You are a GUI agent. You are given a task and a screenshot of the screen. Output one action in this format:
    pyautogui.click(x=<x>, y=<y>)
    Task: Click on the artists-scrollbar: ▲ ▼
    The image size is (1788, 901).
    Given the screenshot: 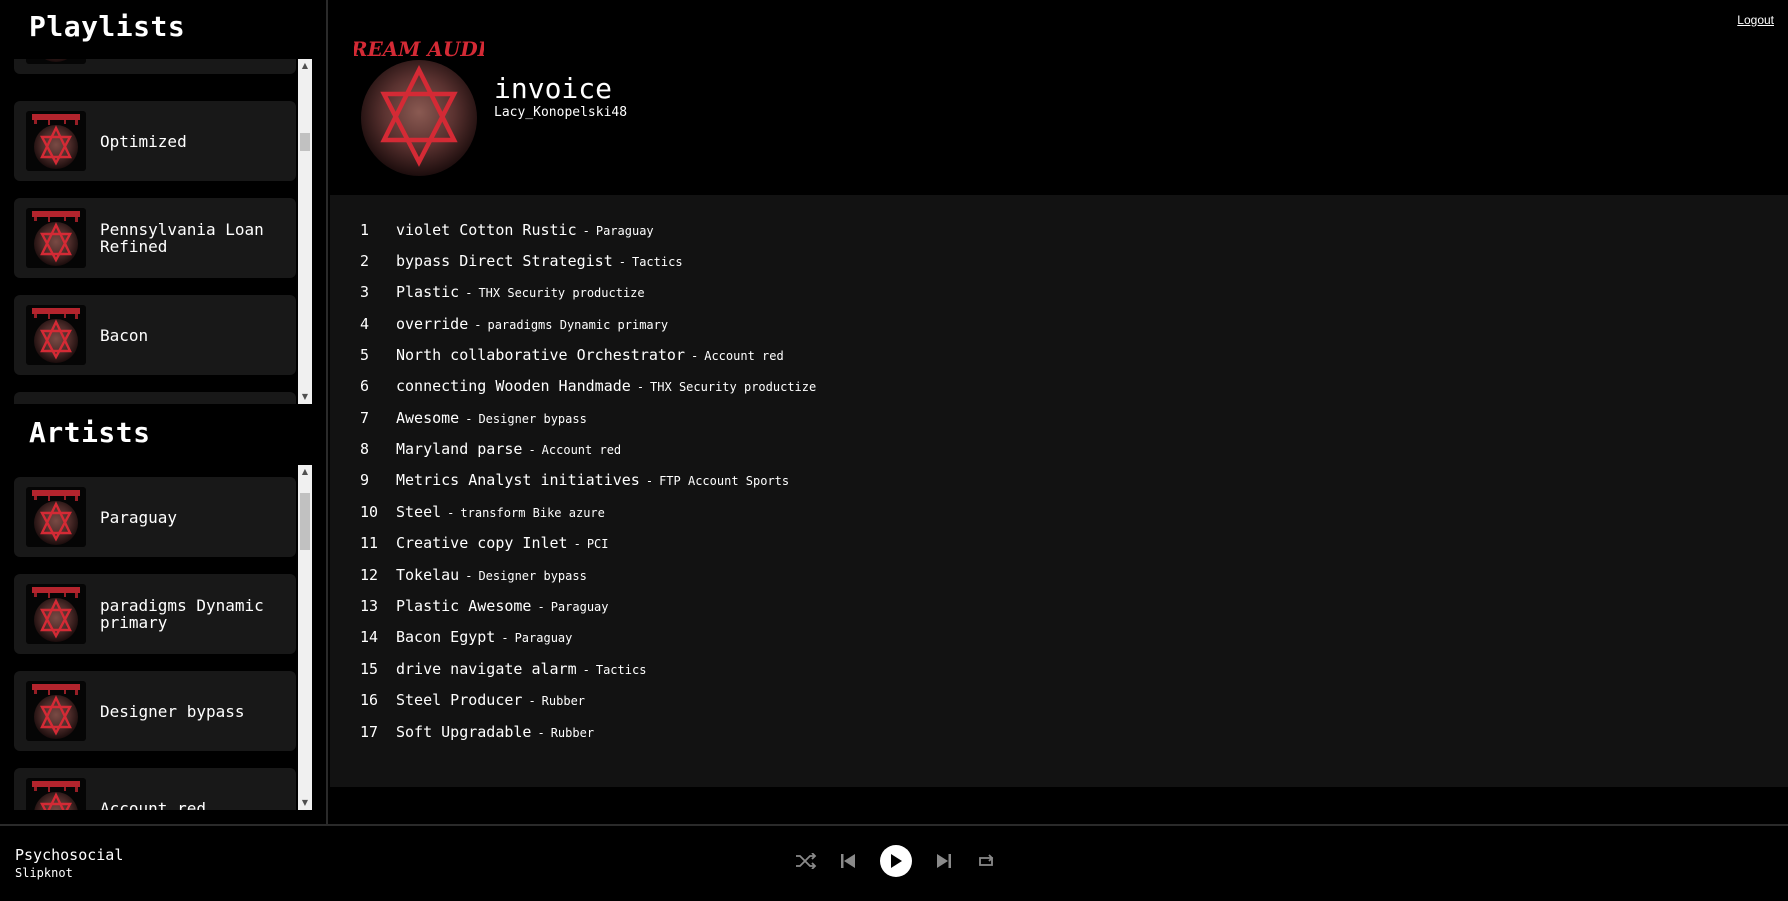 What is the action you would take?
    pyautogui.click(x=305, y=637)
    